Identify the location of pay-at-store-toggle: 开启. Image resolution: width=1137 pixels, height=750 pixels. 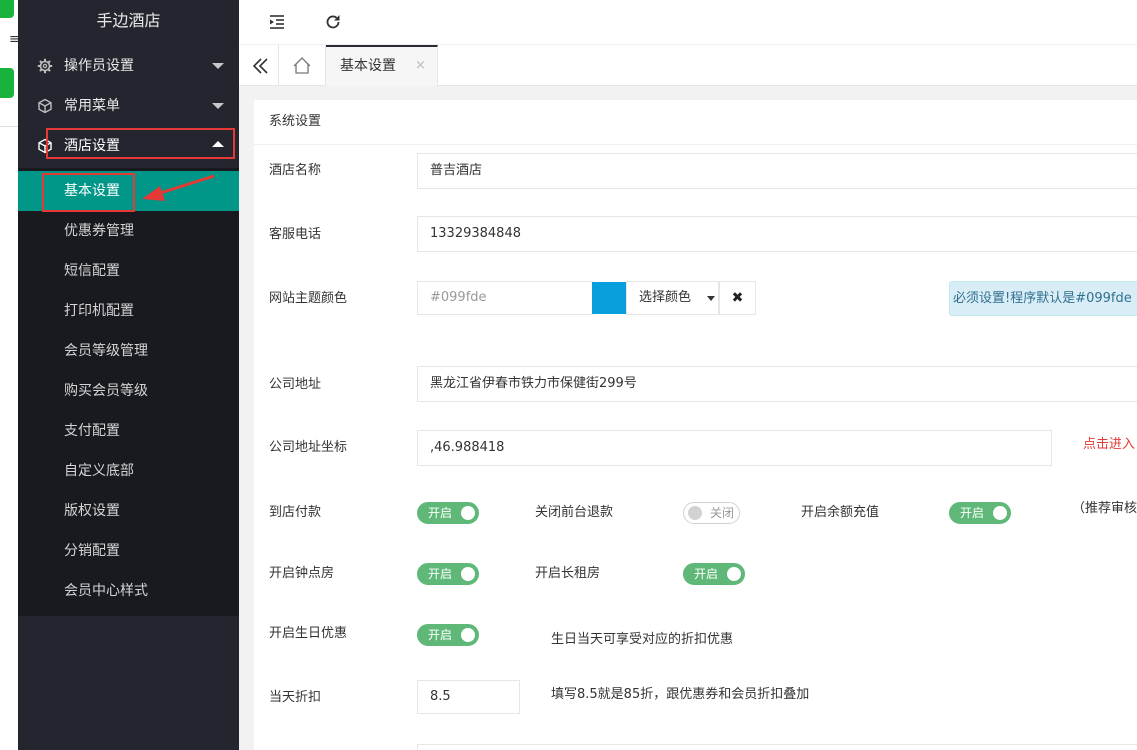
(448, 513).